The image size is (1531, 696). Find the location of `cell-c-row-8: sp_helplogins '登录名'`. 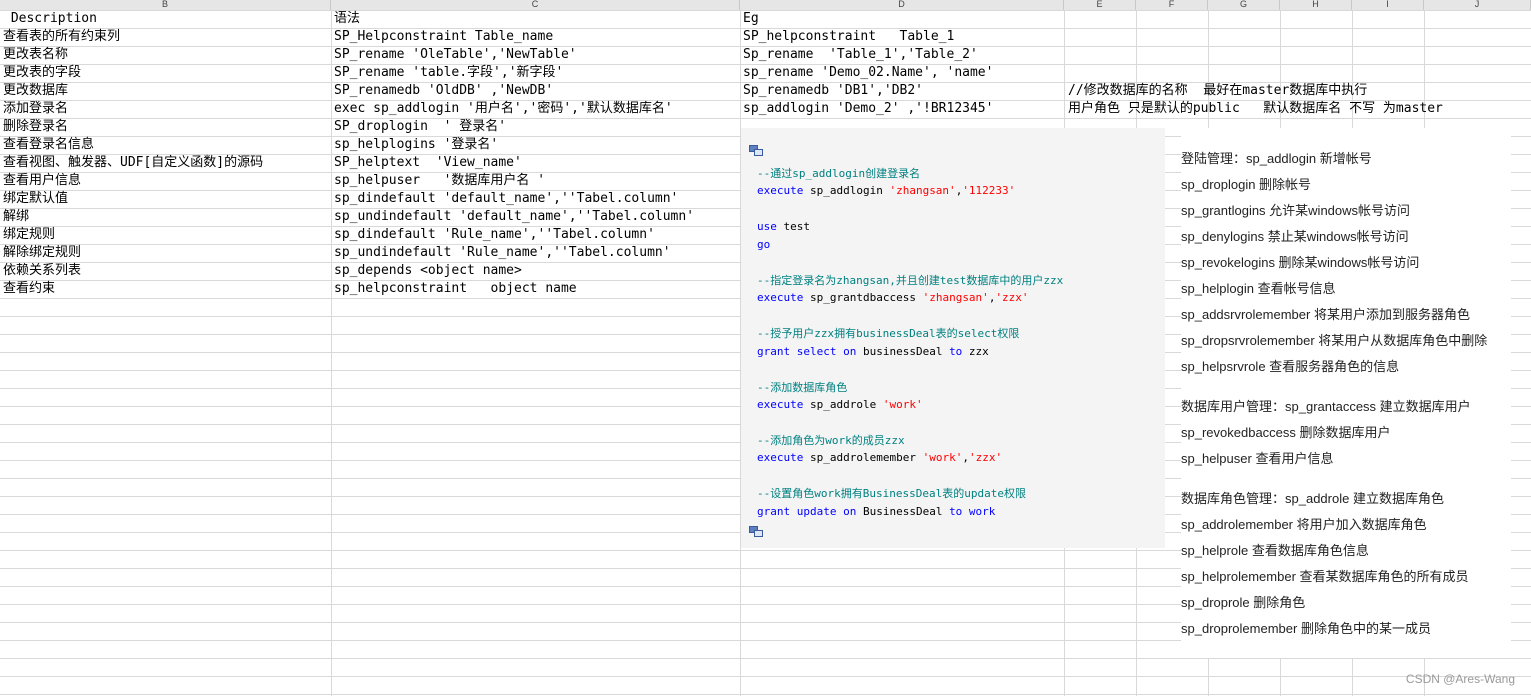

cell-c-row-8: sp_helplogins '登录名' is located at coordinates (416, 145).